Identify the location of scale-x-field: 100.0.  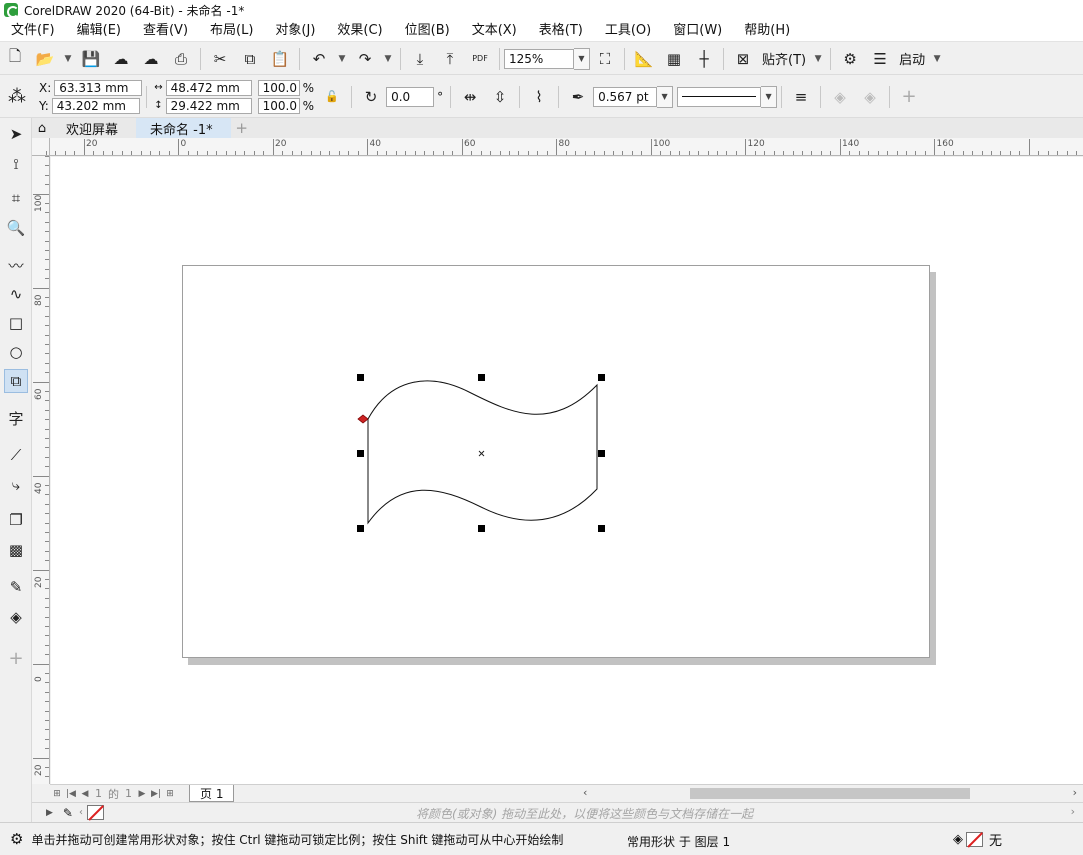
(278, 87).